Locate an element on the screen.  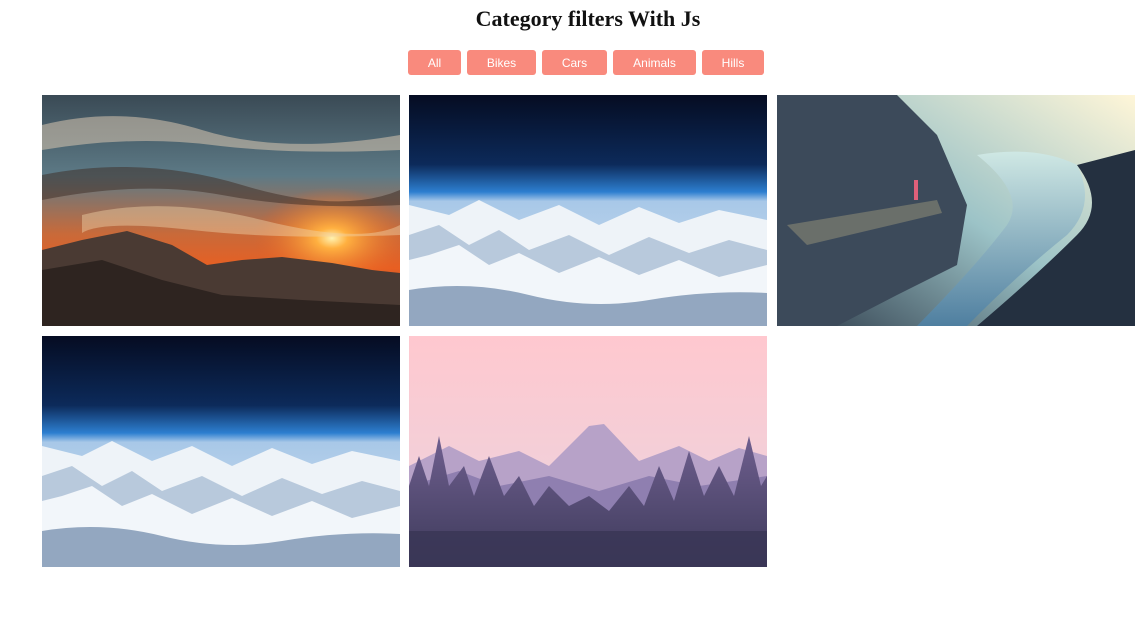
filter-animals-button: Animals is located at coordinates (654, 62).